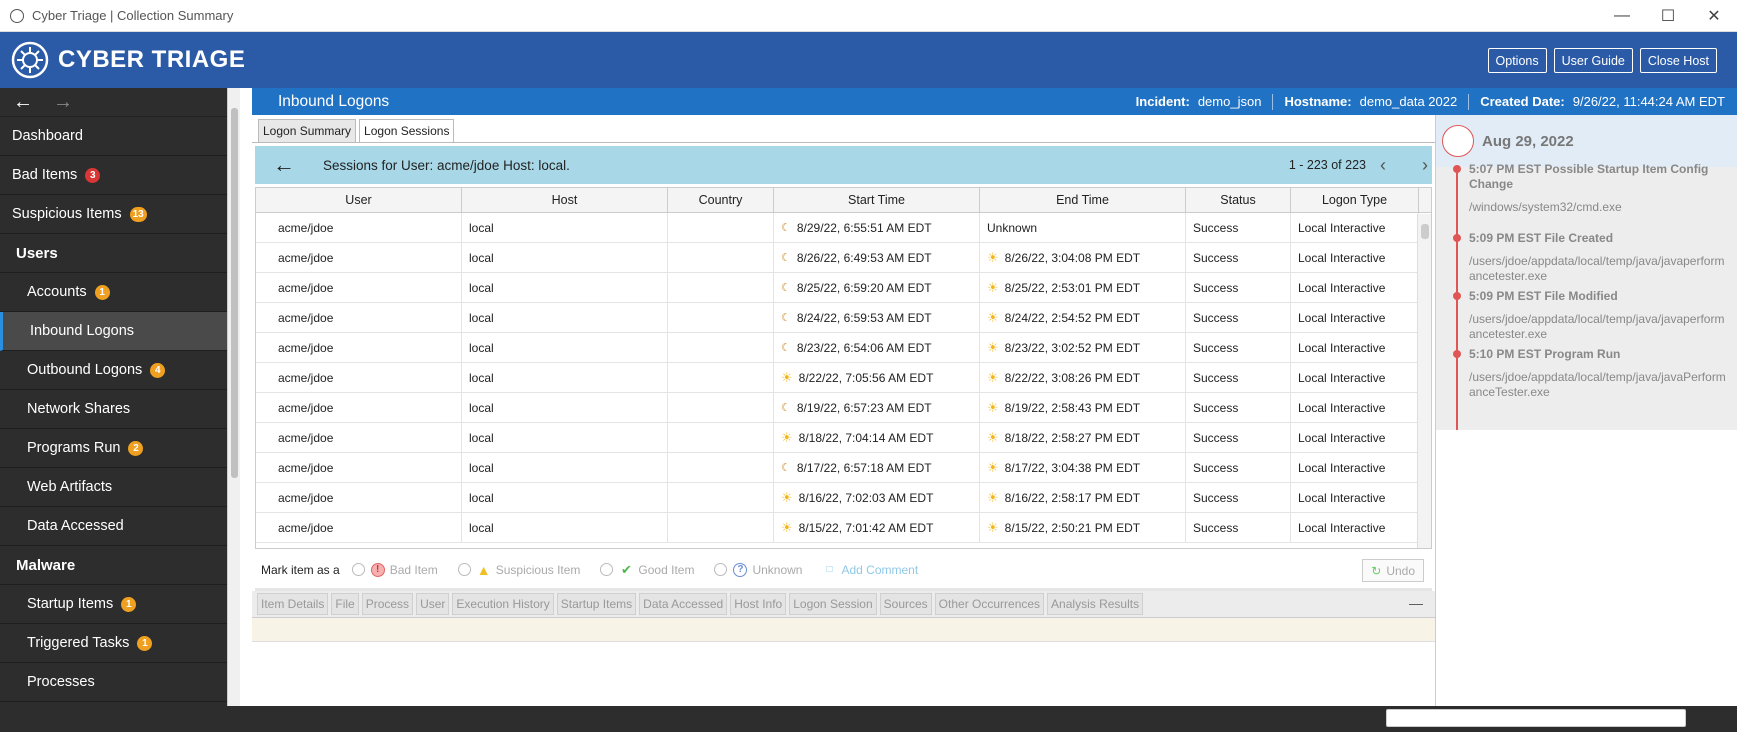 This screenshot has width=1737, height=732. What do you see at coordinates (481, 287) in the screenshot?
I see `cell-host: local` at bounding box center [481, 287].